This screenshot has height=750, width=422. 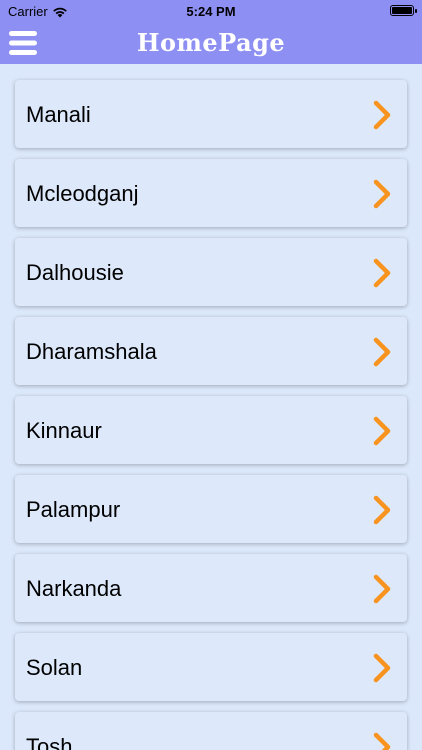 What do you see at coordinates (82, 193) in the screenshot?
I see `list-item-label: Mcleodganj` at bounding box center [82, 193].